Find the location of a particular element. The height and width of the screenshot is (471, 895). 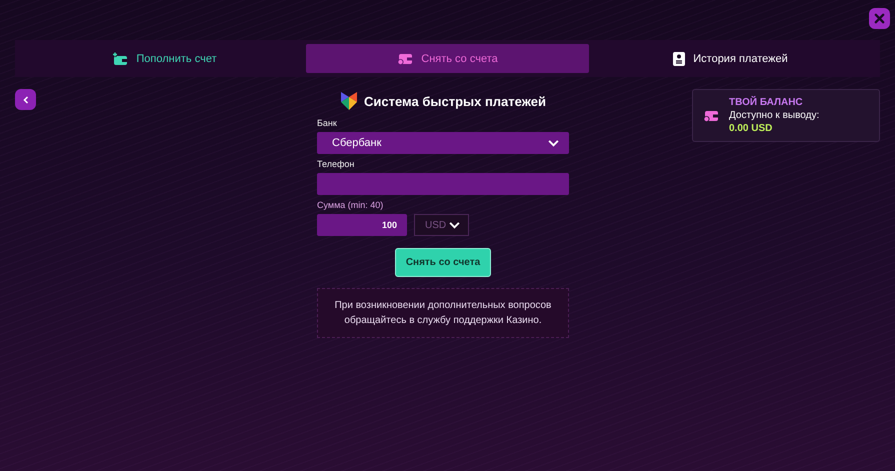

receipt-icon is located at coordinates (679, 59).